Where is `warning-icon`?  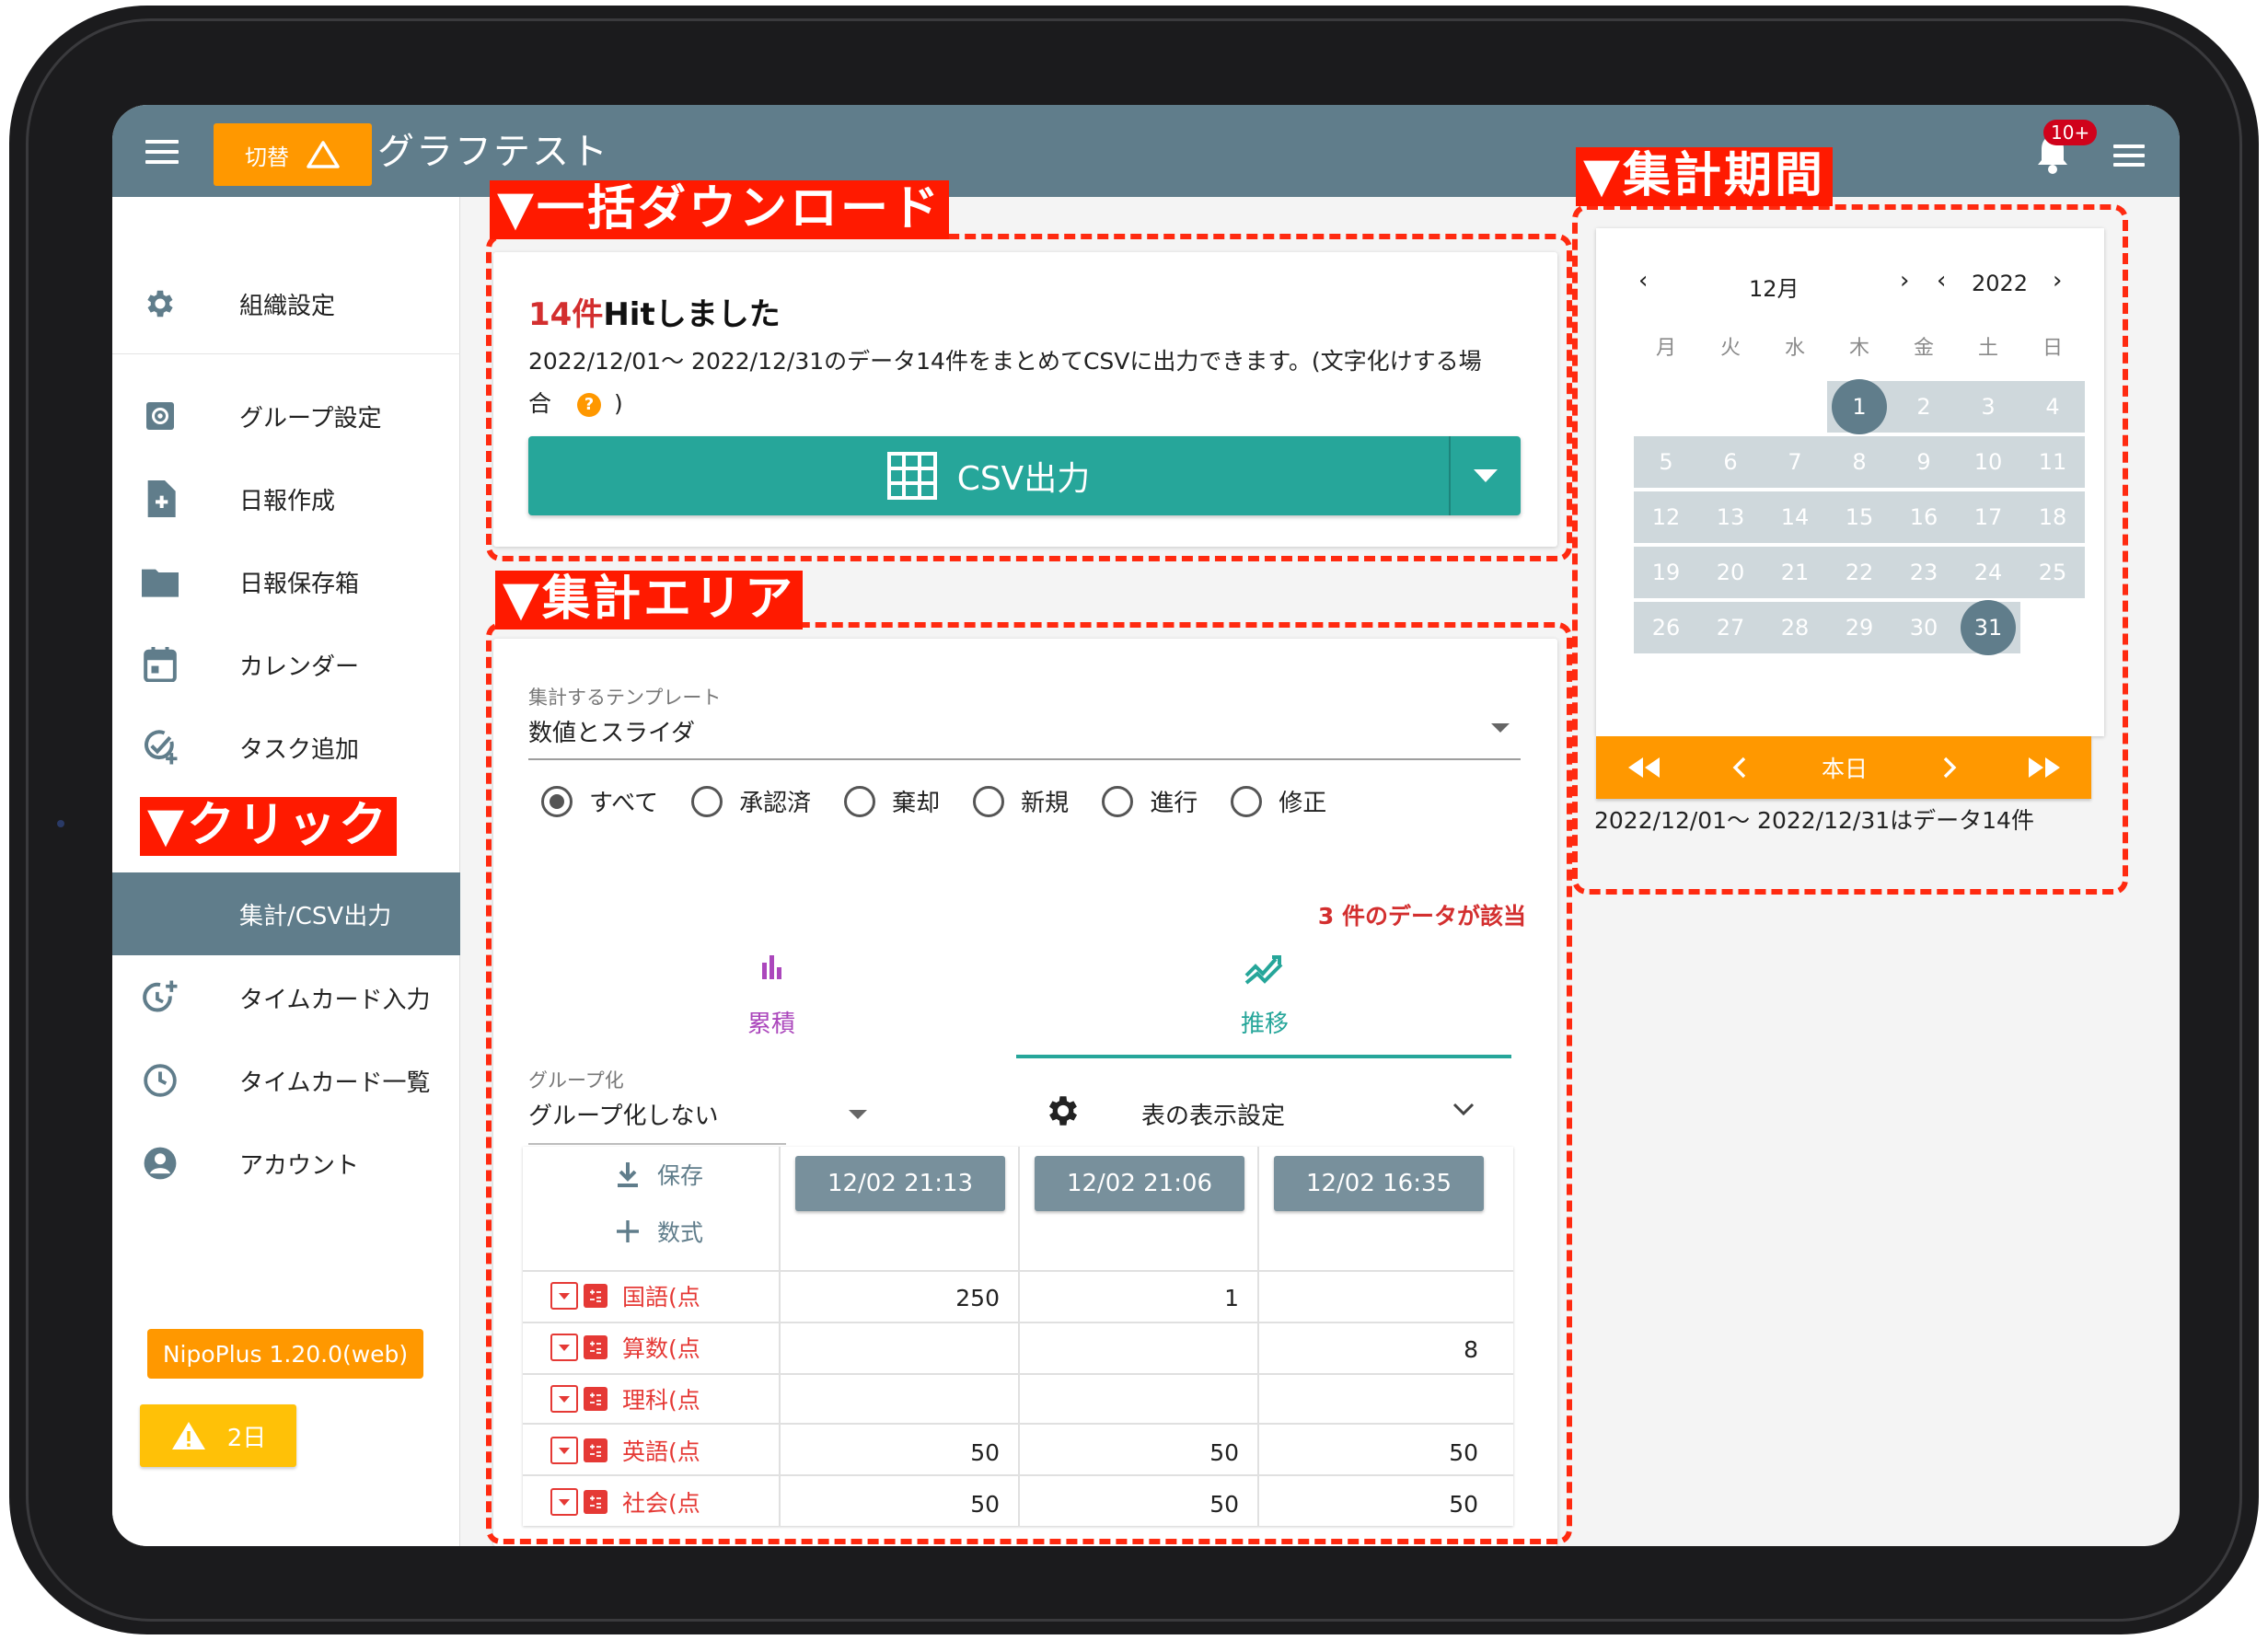 warning-icon is located at coordinates (188, 1436).